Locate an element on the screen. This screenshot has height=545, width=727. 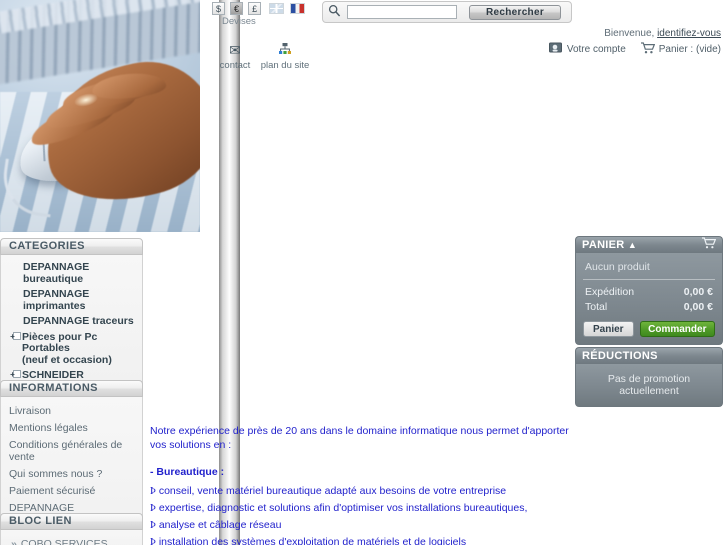
envelope-icon: ✉ is located at coordinates (235, 50).